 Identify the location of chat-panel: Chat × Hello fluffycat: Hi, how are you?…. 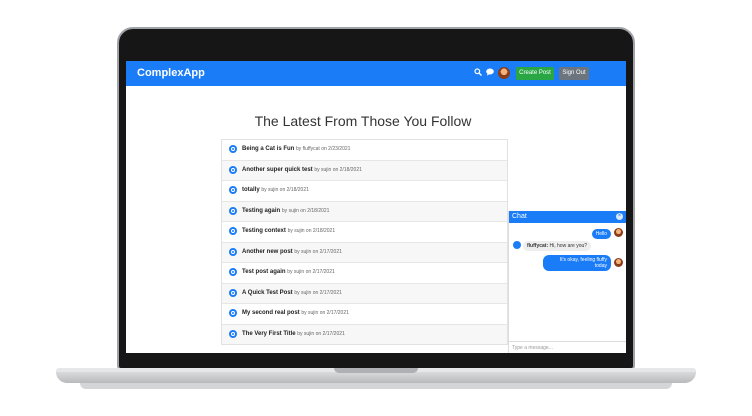
(567, 282).